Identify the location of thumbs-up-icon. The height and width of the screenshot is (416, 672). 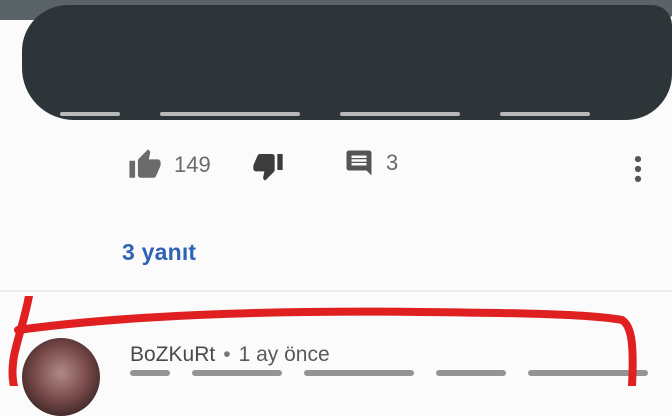
(145, 163).